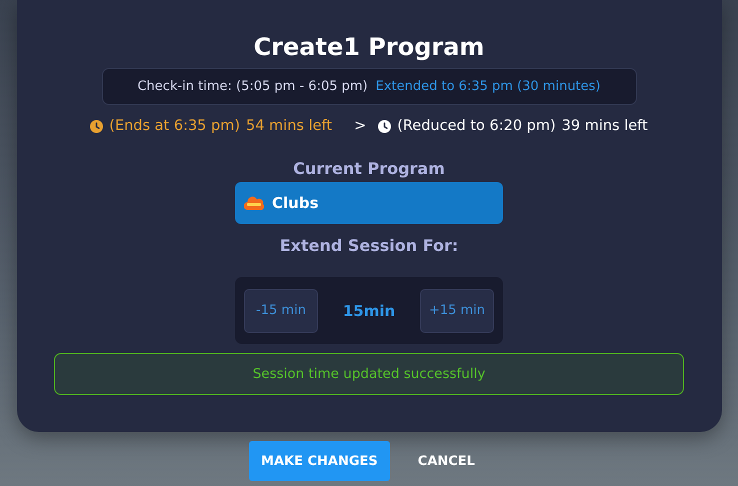  I want to click on success-message: Session time updated successfully, so click(369, 374).